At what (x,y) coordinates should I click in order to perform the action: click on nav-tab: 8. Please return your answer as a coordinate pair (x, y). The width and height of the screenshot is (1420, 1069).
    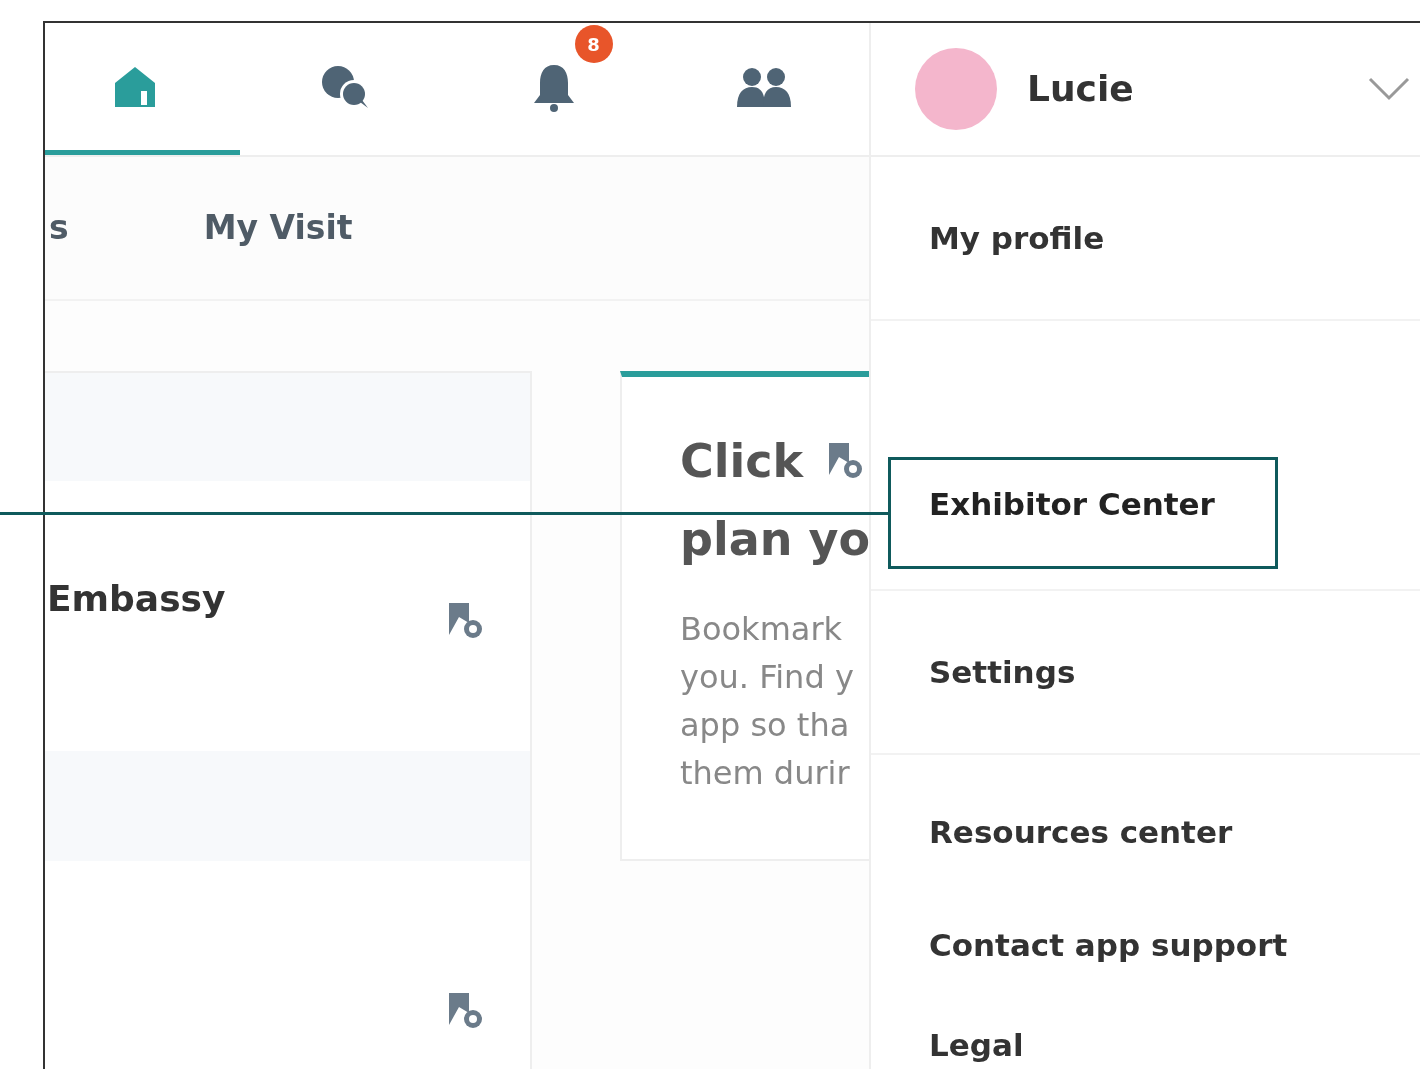
    Looking at the image, I should click on (554, 89).